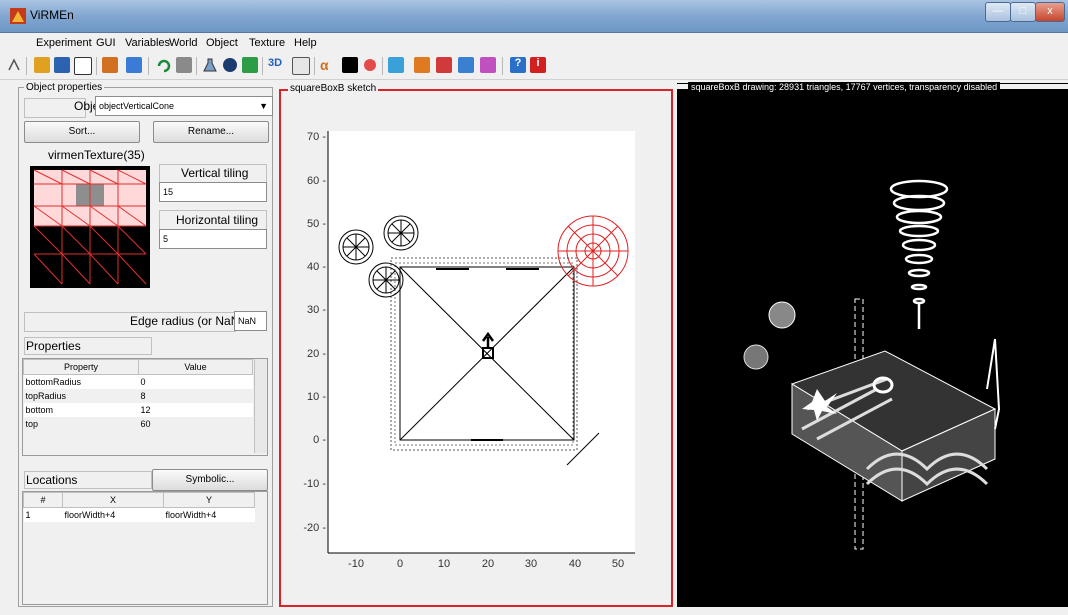 This screenshot has width=1068, height=615. Describe the element at coordinates (370, 65) in the screenshot. I see `red-circle-icon` at that location.